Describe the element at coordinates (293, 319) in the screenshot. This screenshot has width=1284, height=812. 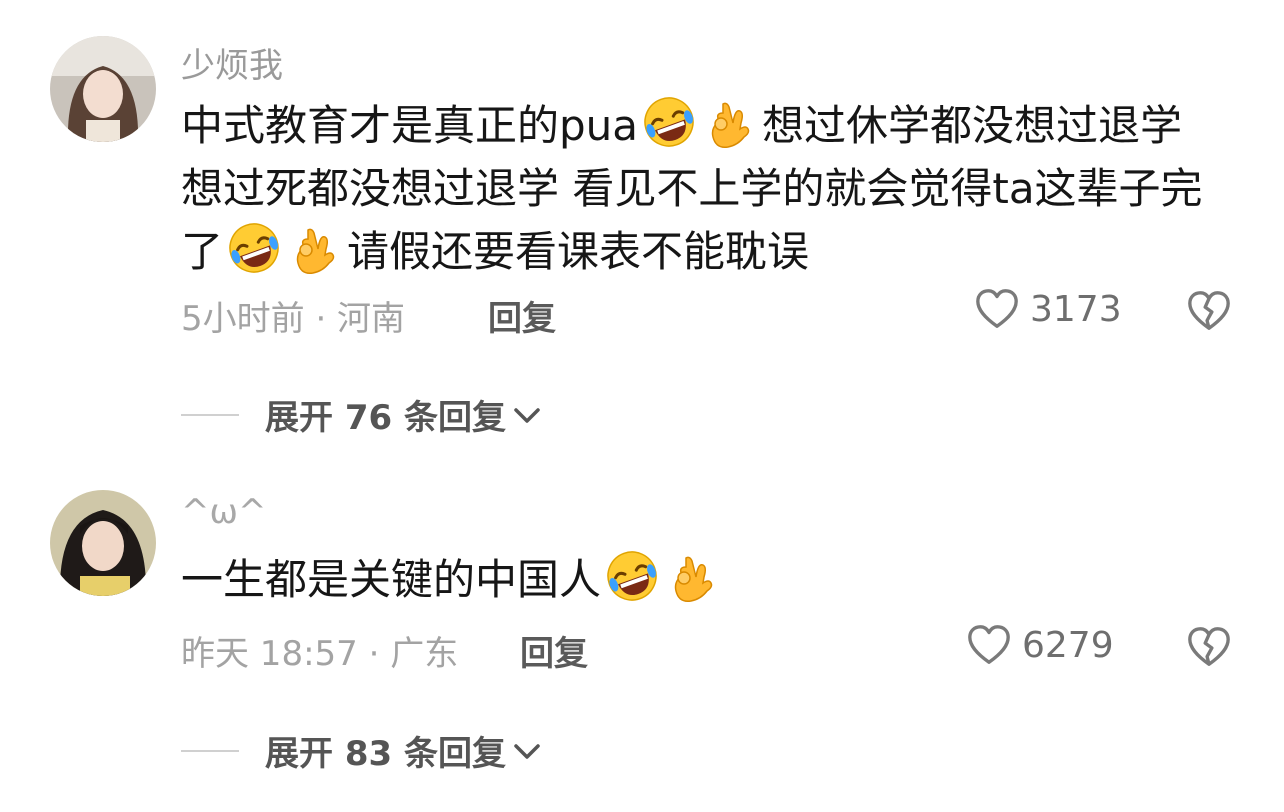
I see `comment-meta-time-location: 5小时前 · 河南` at that location.